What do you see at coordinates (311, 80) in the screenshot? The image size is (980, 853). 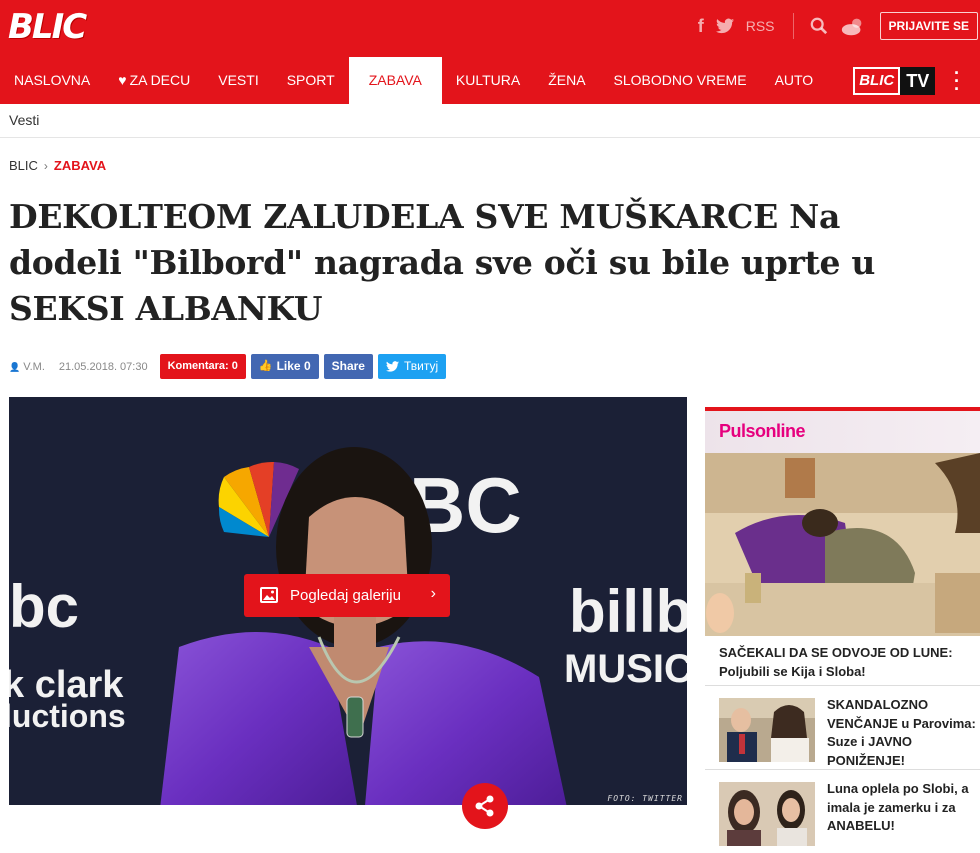 I see `nav-sport: SPORT` at bounding box center [311, 80].